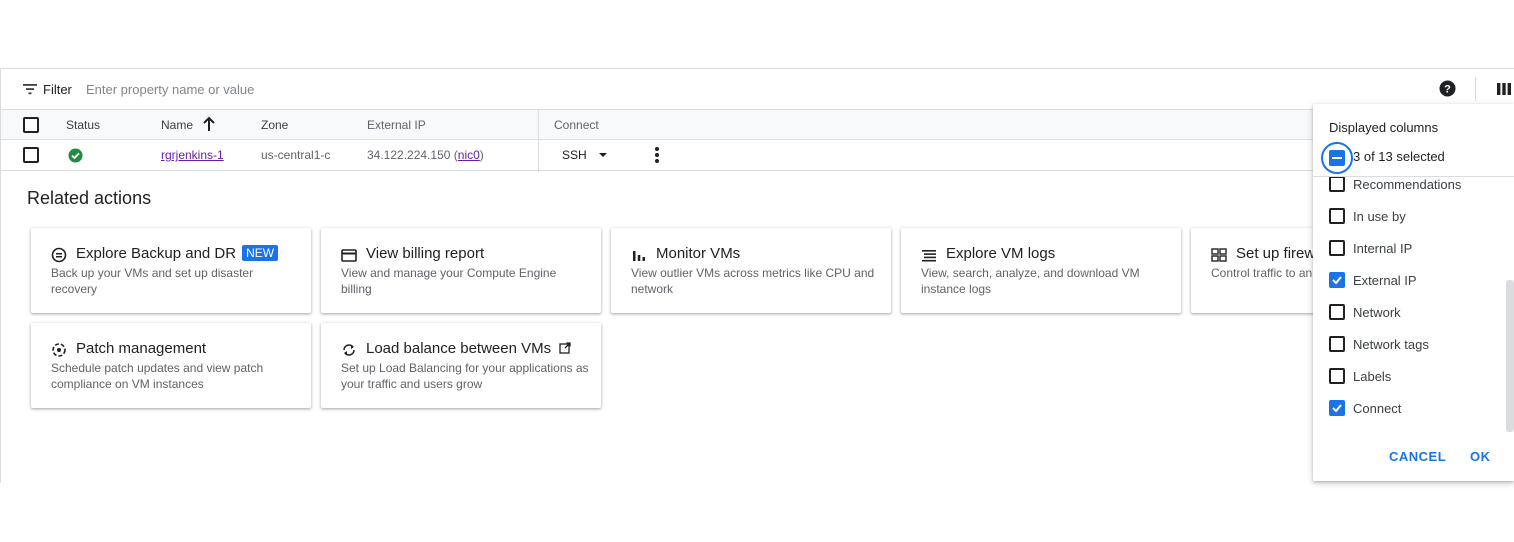  I want to click on card-title: Explore VM logs, so click(1001, 253).